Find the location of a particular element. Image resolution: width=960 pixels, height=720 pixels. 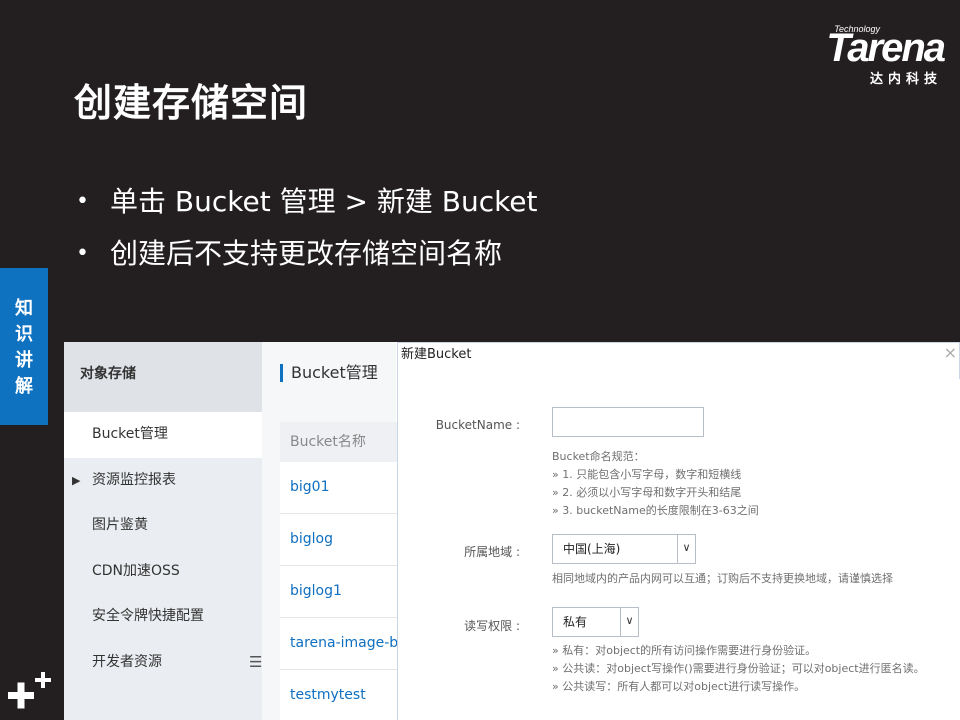

bucket-name-label: BucketName : is located at coordinates (477, 425).